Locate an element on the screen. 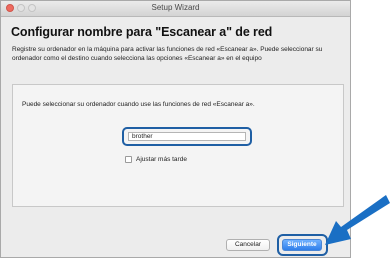 The height and width of the screenshot is (262, 392). next-button-highlight: Siguiente is located at coordinates (302, 245).